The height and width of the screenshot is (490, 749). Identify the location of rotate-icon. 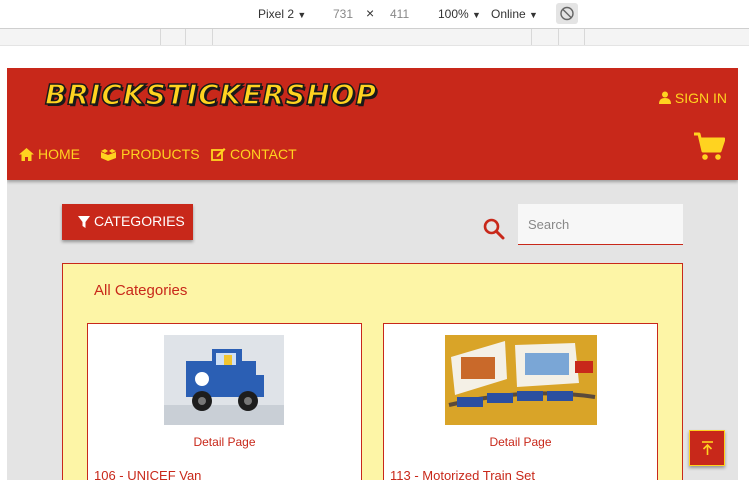
(567, 13).